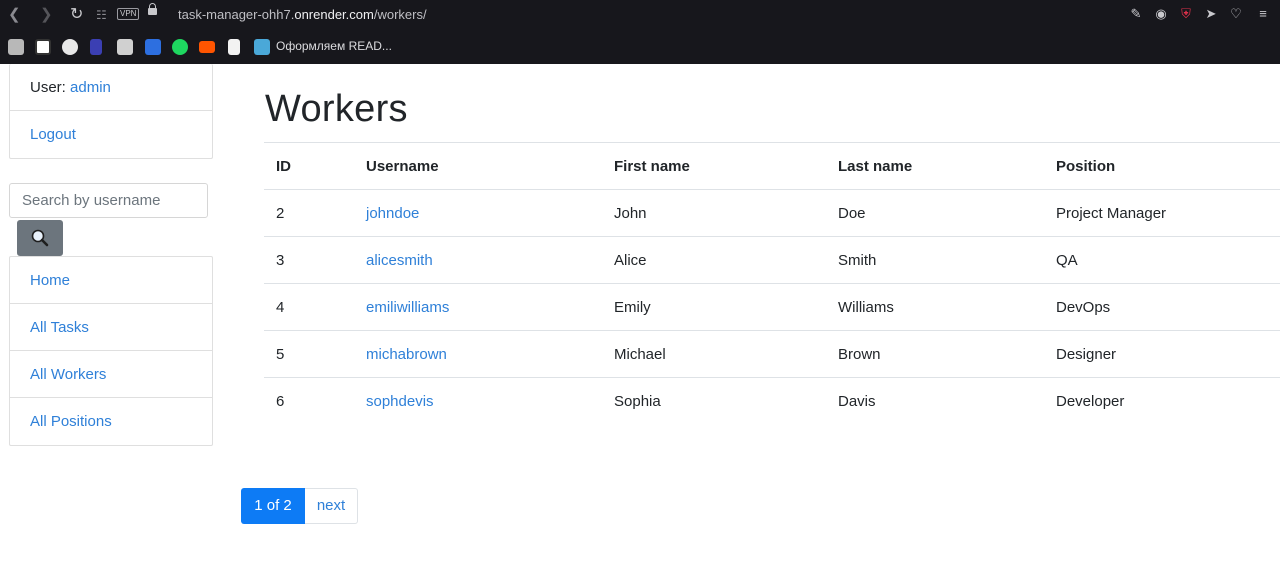  What do you see at coordinates (309, 260) in the screenshot?
I see `cell-id: 3` at bounding box center [309, 260].